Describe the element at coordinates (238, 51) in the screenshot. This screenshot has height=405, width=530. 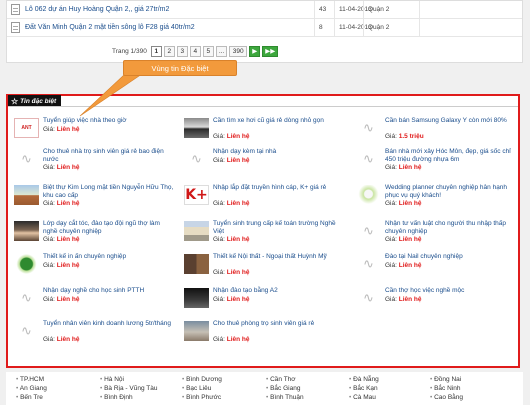
I see `page-link-last-number: 390` at that location.